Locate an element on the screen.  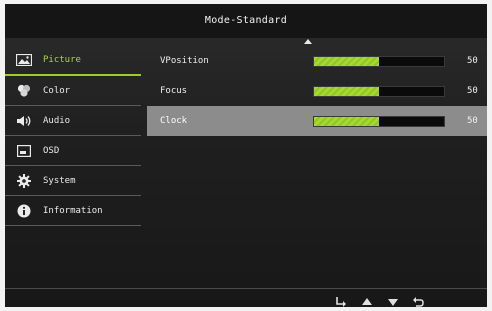
sidebar-item-picture: Picture is located at coordinates (73, 61).